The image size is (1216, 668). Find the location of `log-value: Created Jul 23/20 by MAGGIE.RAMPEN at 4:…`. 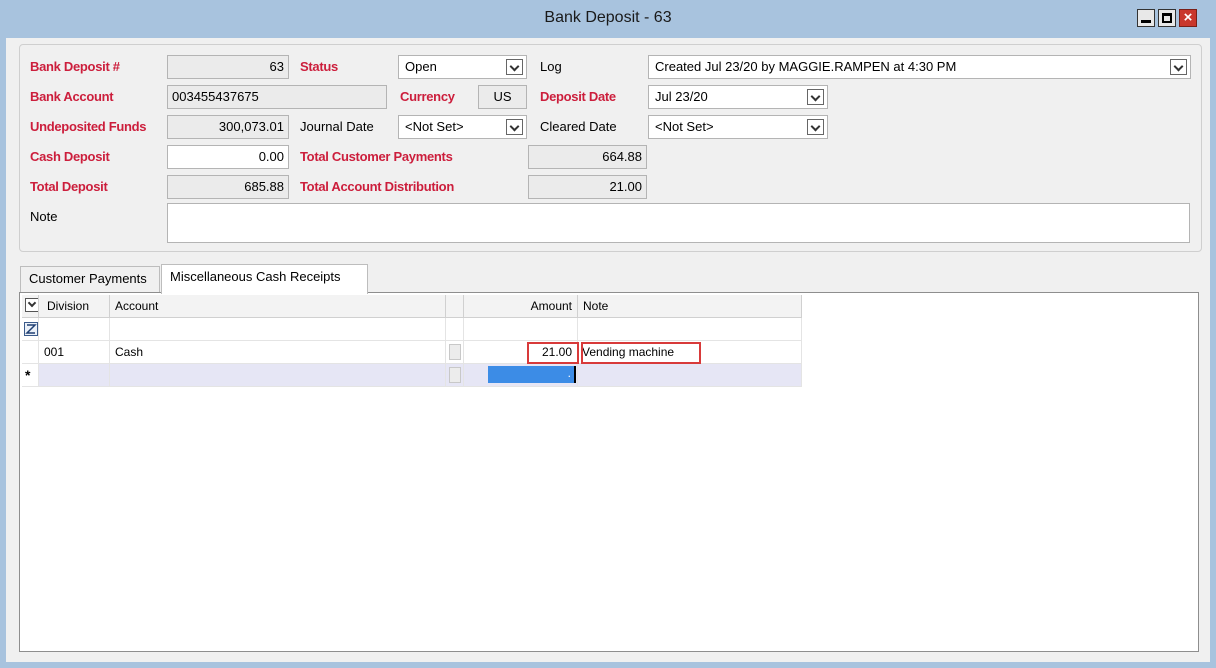

log-value: Created Jul 23/20 by MAGGIE.RAMPEN at 4:… is located at coordinates (806, 66).